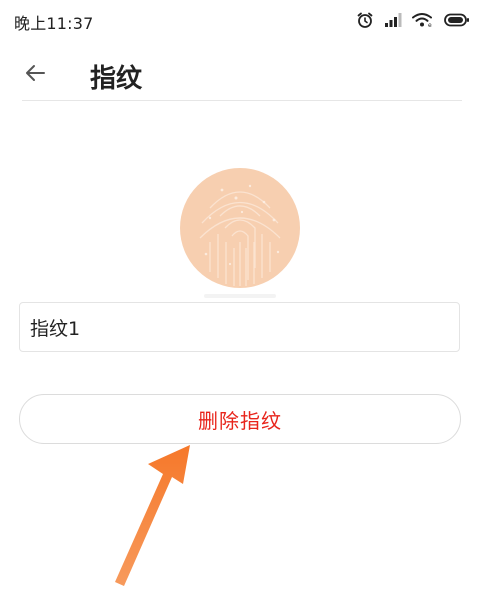 Image resolution: width=486 pixels, height=599 pixels. Describe the element at coordinates (55, 328) in the screenshot. I see `fingerprint-name-value: 指纹1` at that location.